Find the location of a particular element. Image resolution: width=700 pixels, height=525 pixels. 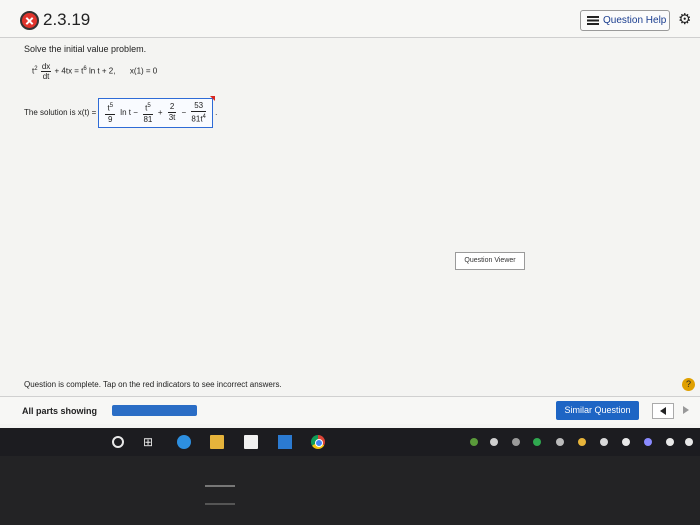

next-arrow-icon is located at coordinates (686, 411).